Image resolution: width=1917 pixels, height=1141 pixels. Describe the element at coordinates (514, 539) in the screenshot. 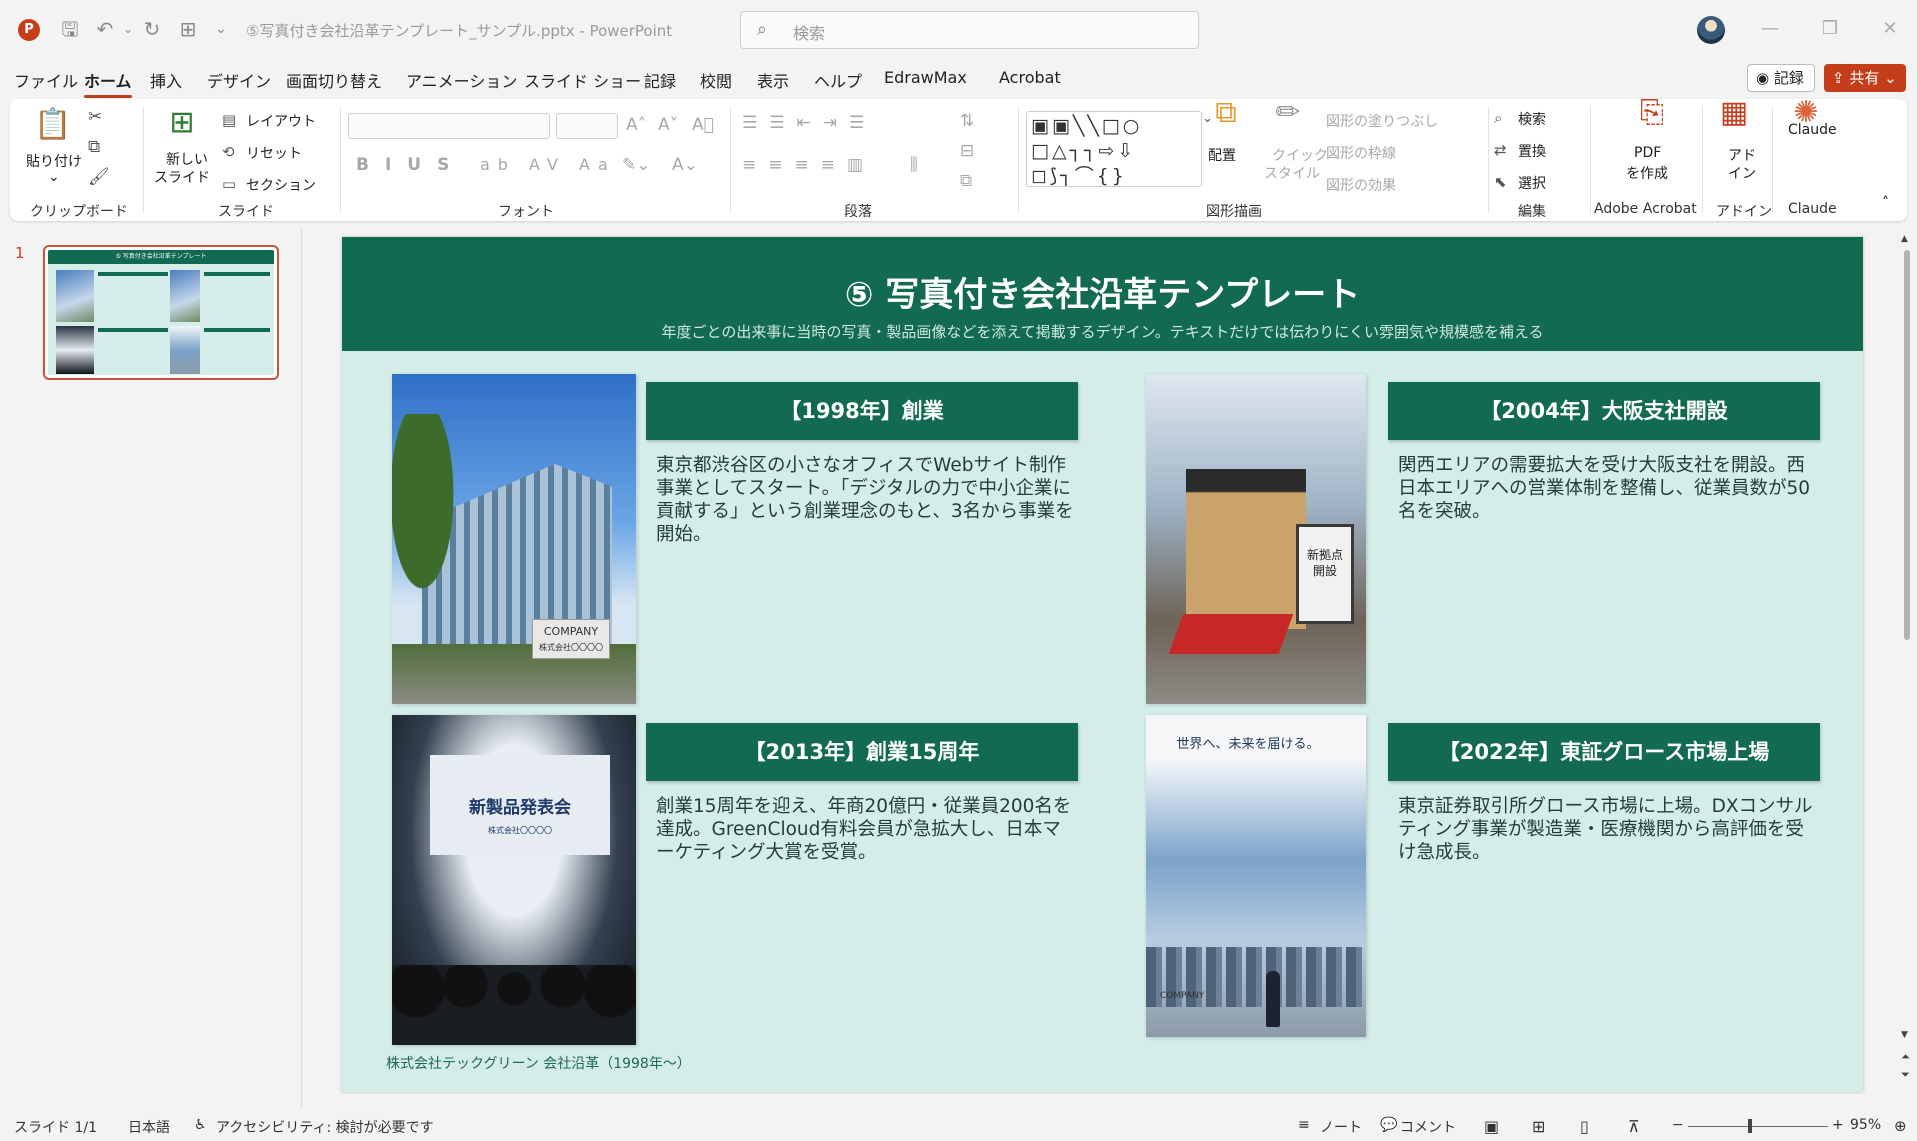

I see `office-building-photo: COMPANY 株式会社〇〇〇〇` at that location.